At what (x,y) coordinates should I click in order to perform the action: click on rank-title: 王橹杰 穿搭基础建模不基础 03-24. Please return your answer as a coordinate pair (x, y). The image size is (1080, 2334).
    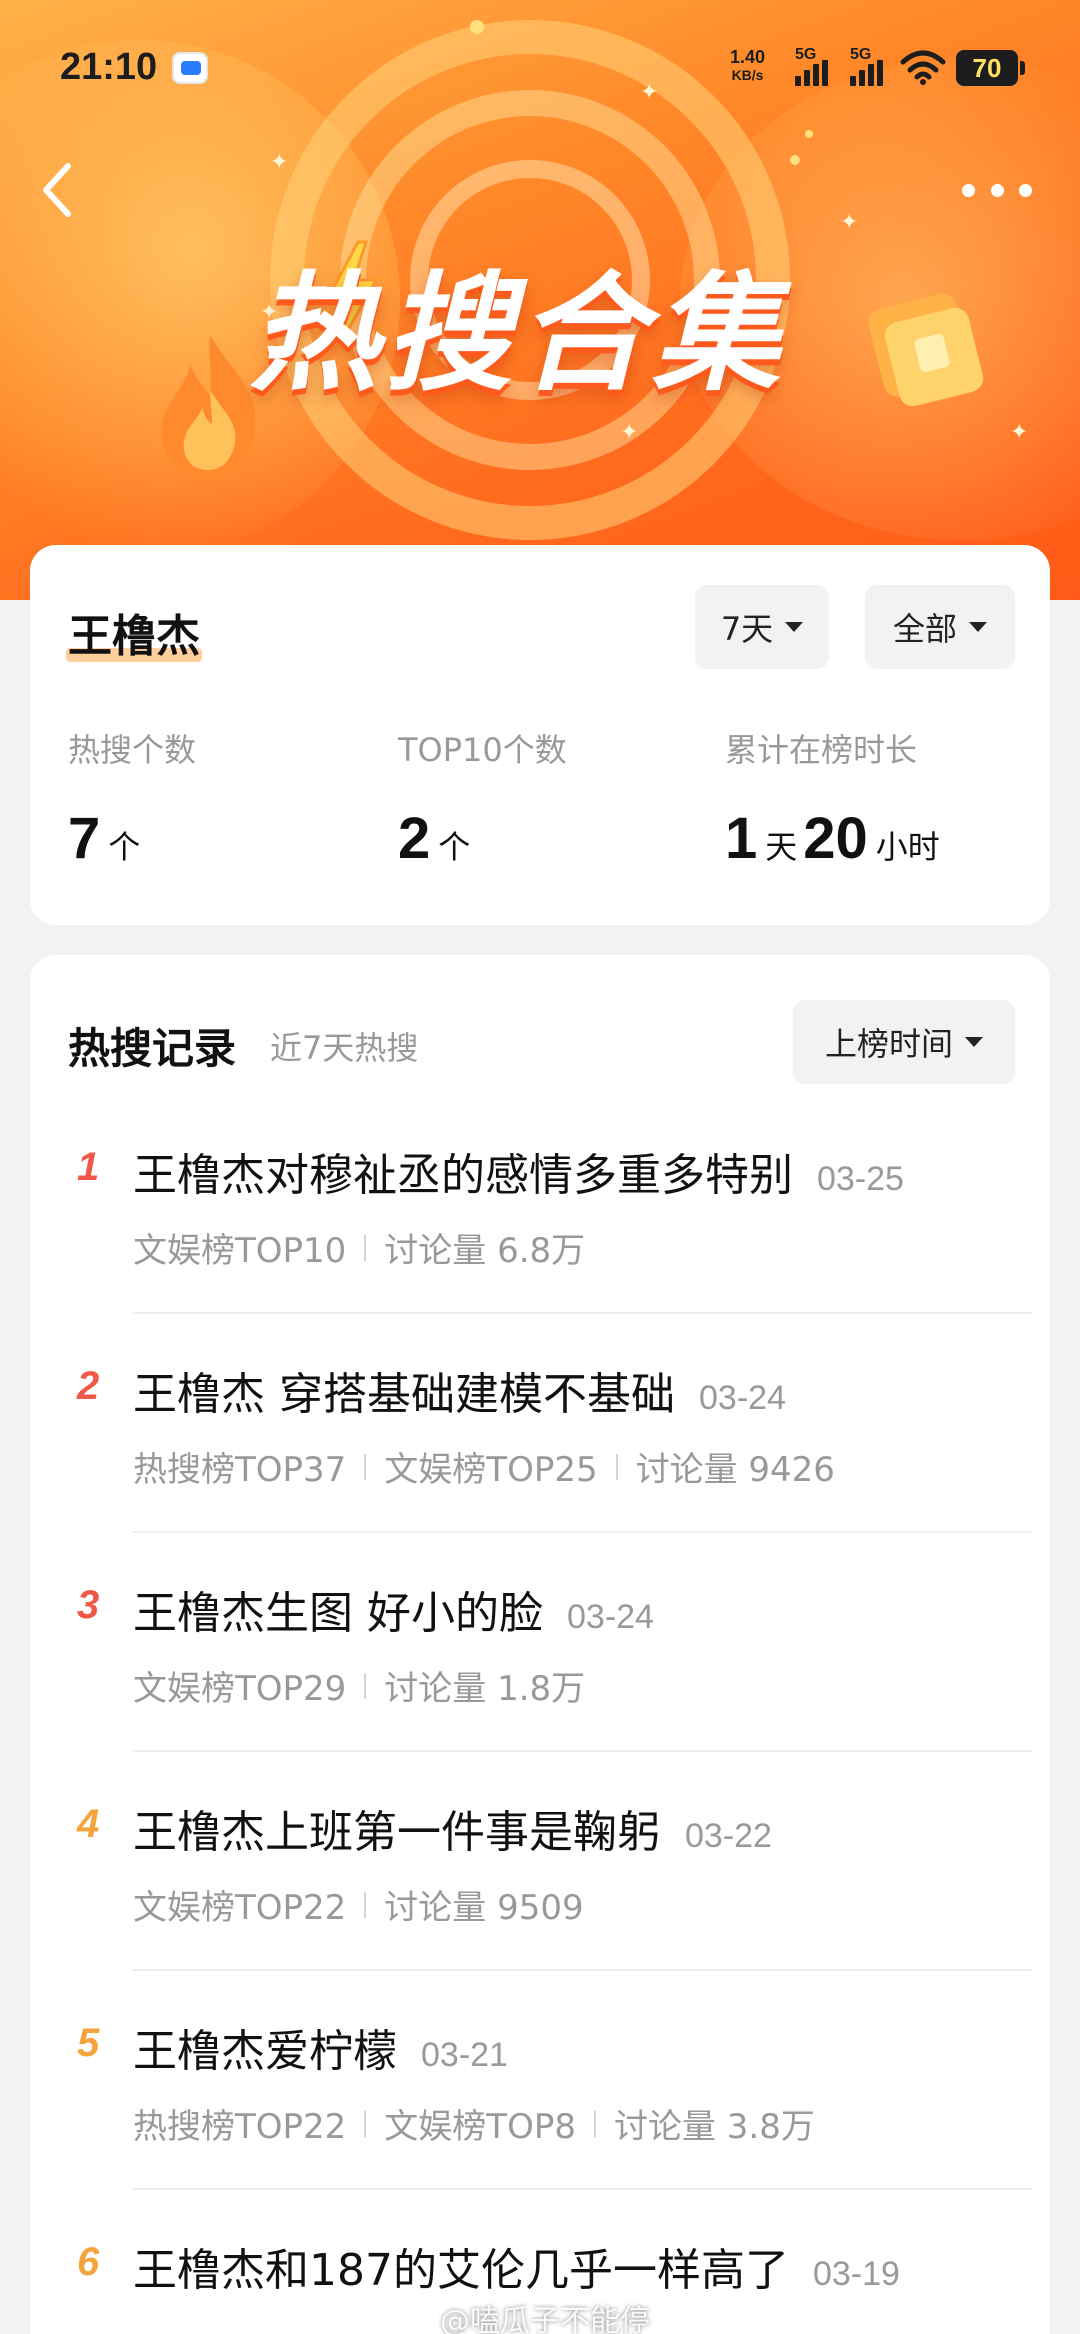
    Looking at the image, I should click on (459, 1390).